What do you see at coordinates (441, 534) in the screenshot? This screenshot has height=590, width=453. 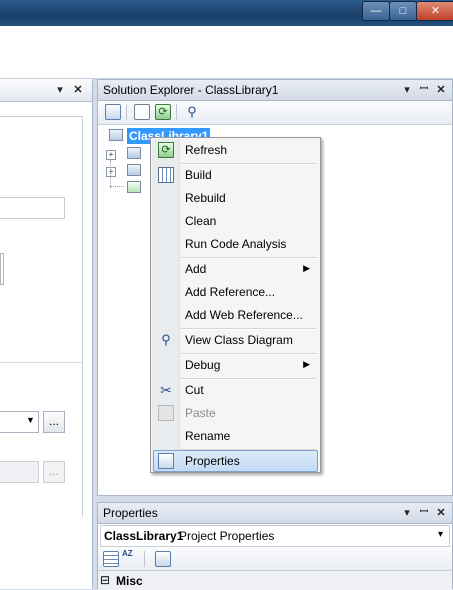 I see `chevron-down-icon: ▾` at bounding box center [441, 534].